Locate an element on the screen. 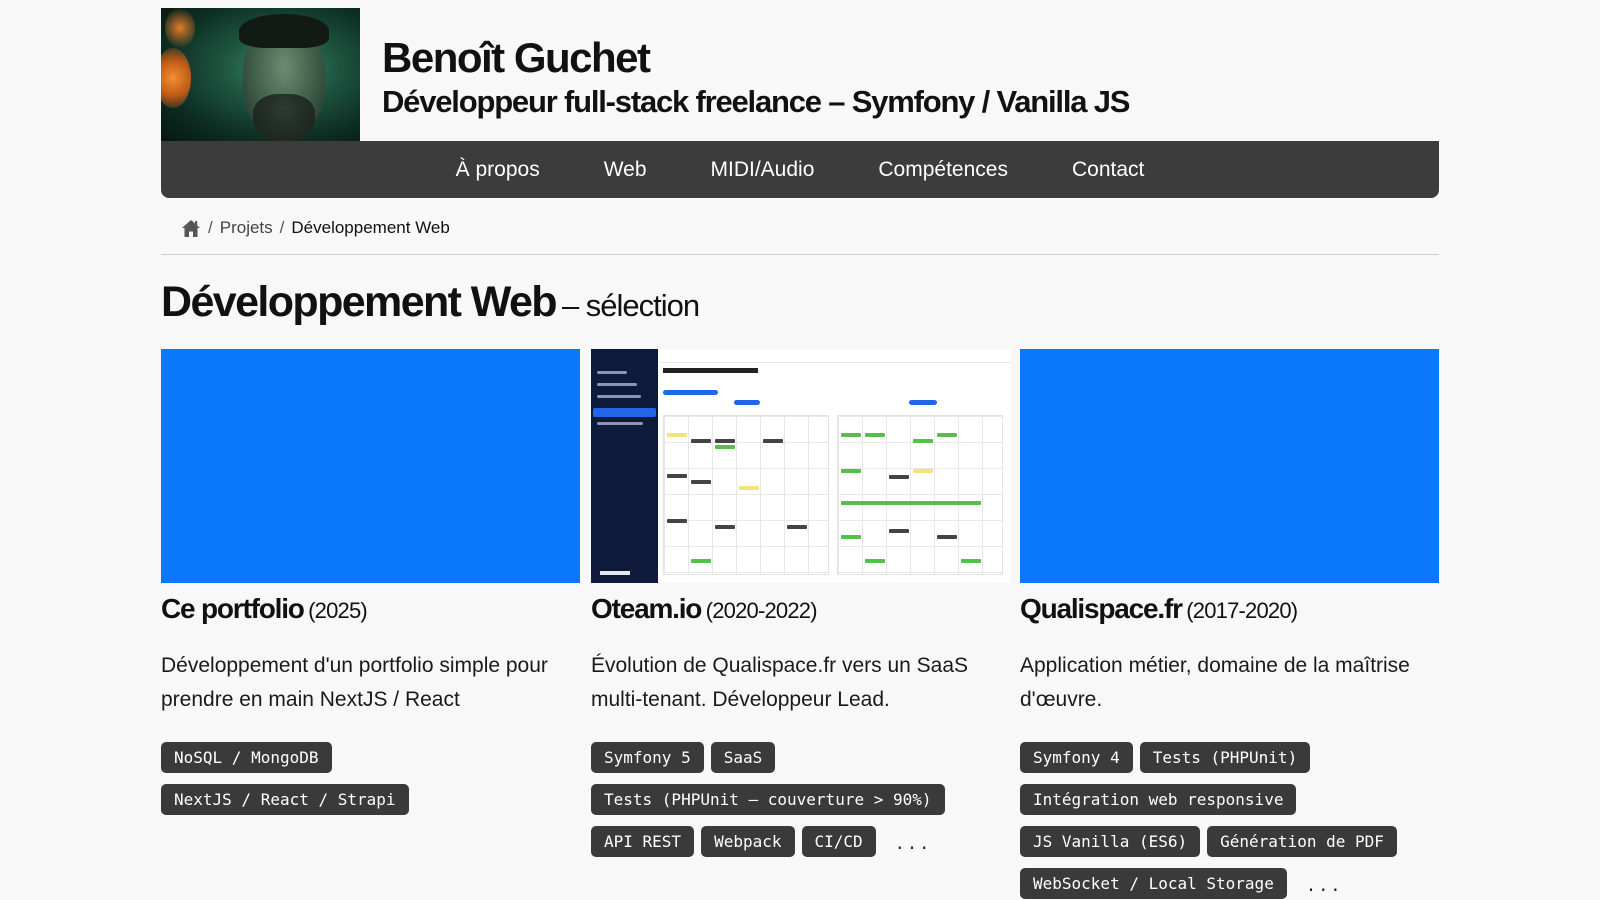  app-calendar-left is located at coordinates (746, 495).